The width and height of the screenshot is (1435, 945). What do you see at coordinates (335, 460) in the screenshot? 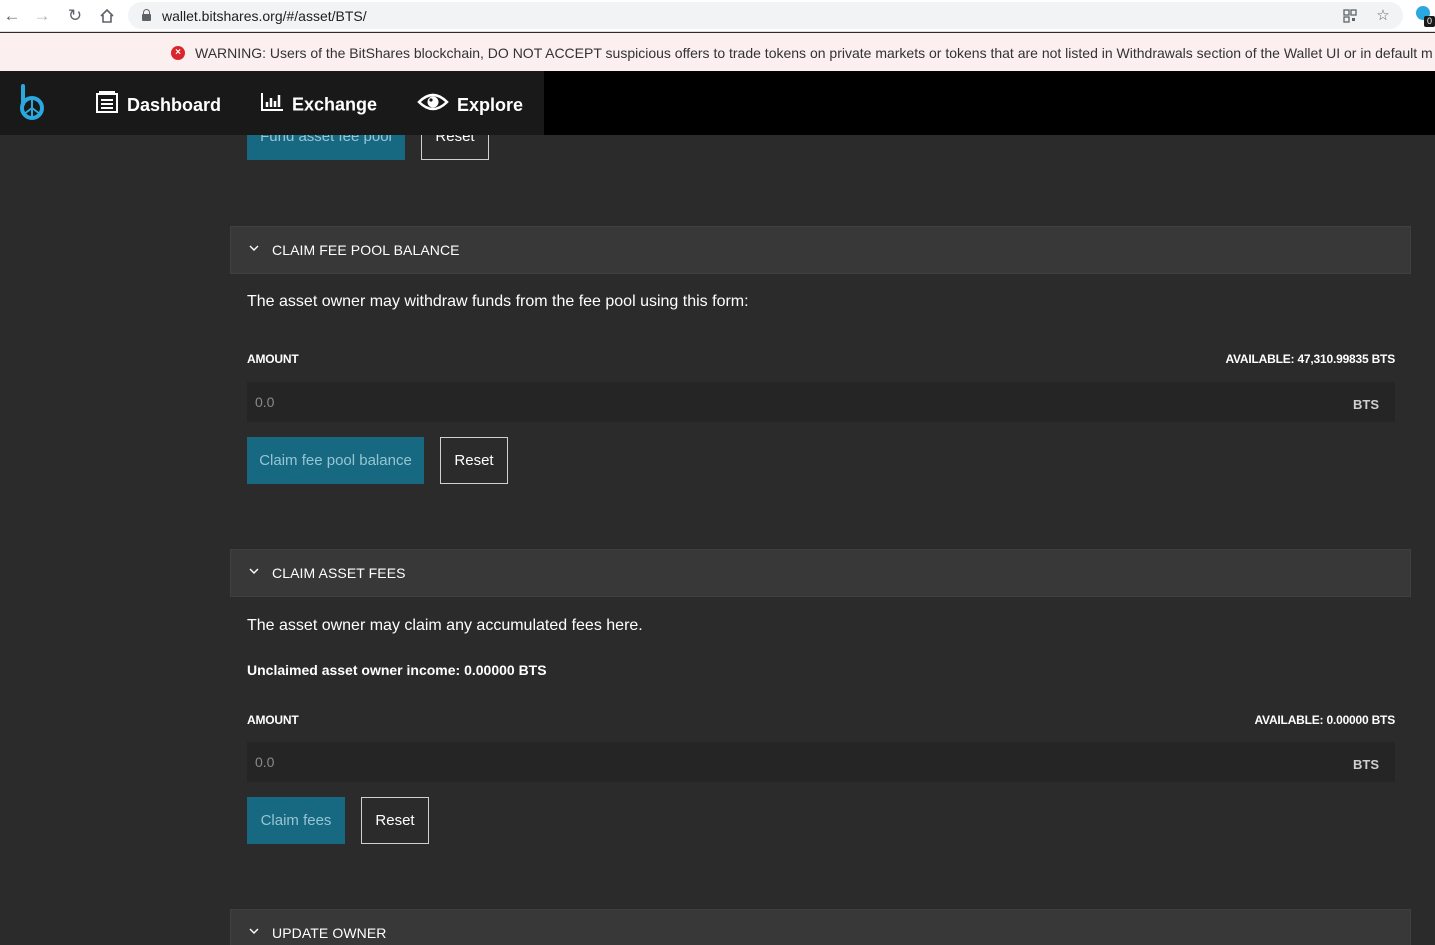
I see `claim-fee-pool-button: Claim fee pool balance` at bounding box center [335, 460].